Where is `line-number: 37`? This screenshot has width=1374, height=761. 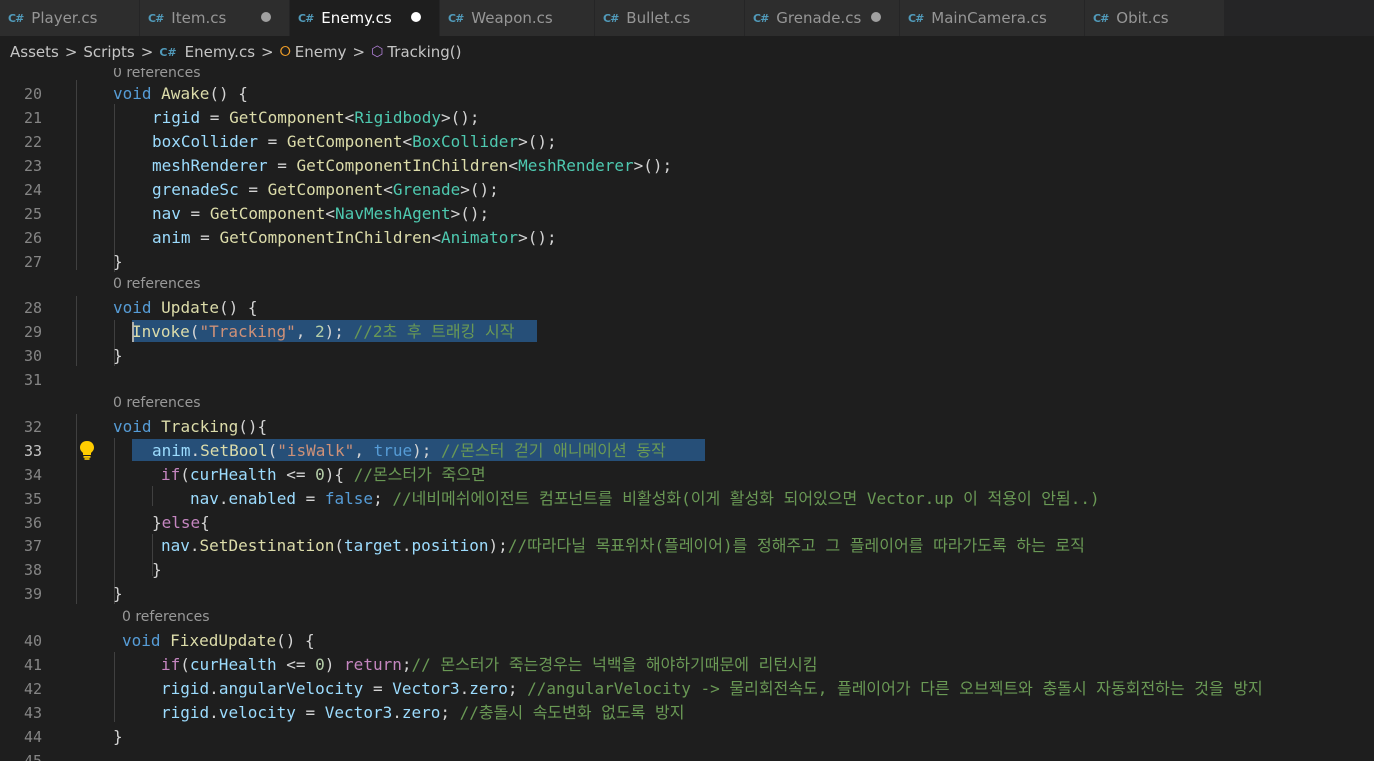
line-number: 37 is located at coordinates (32, 546).